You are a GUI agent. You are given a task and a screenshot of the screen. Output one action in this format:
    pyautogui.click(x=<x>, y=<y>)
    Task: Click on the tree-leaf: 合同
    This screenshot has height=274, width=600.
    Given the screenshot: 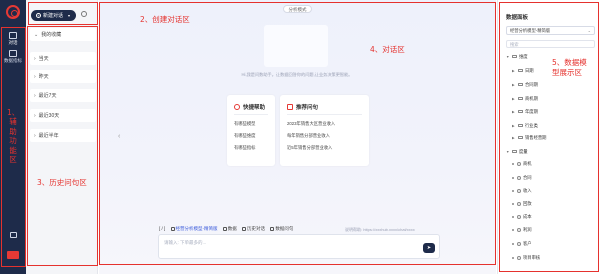 What is the action you would take?
    pyautogui.click(x=522, y=177)
    